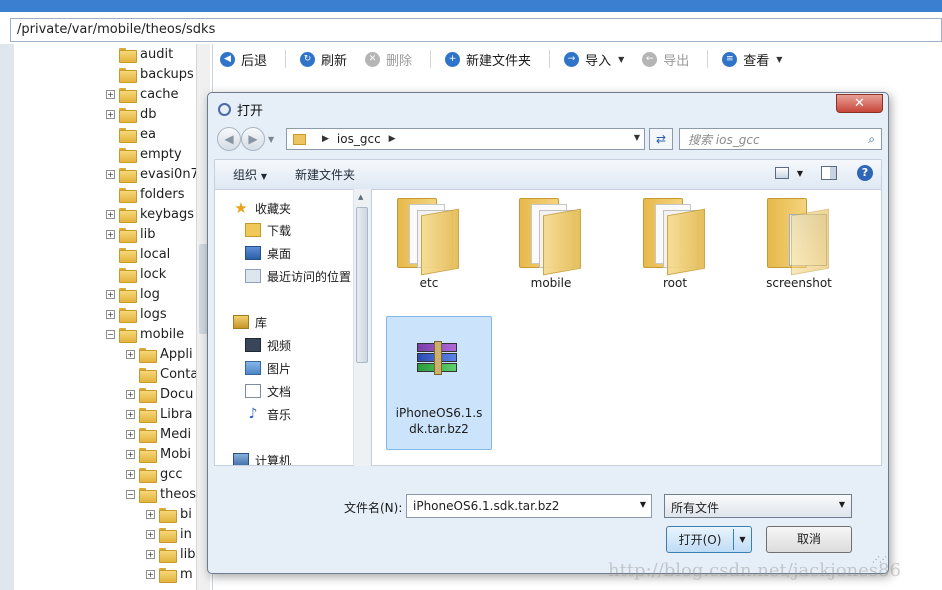 This screenshot has width=942, height=590. Describe the element at coordinates (250, 322) in the screenshot. I see `nav-libraries: 库` at that location.